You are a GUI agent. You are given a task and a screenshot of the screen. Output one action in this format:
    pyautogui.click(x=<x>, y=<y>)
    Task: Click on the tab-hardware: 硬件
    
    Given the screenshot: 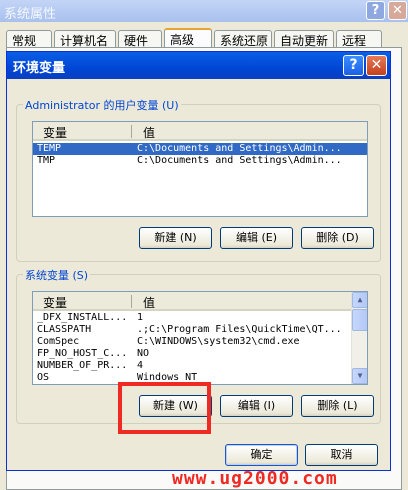 What is the action you would take?
    pyautogui.click(x=140, y=39)
    